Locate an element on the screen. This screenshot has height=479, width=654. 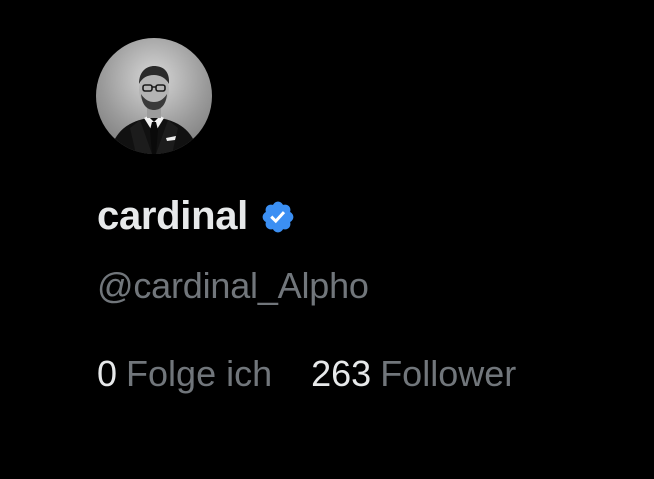
stats-row: 0 Folge ich 263 Follower is located at coordinates (306, 374).